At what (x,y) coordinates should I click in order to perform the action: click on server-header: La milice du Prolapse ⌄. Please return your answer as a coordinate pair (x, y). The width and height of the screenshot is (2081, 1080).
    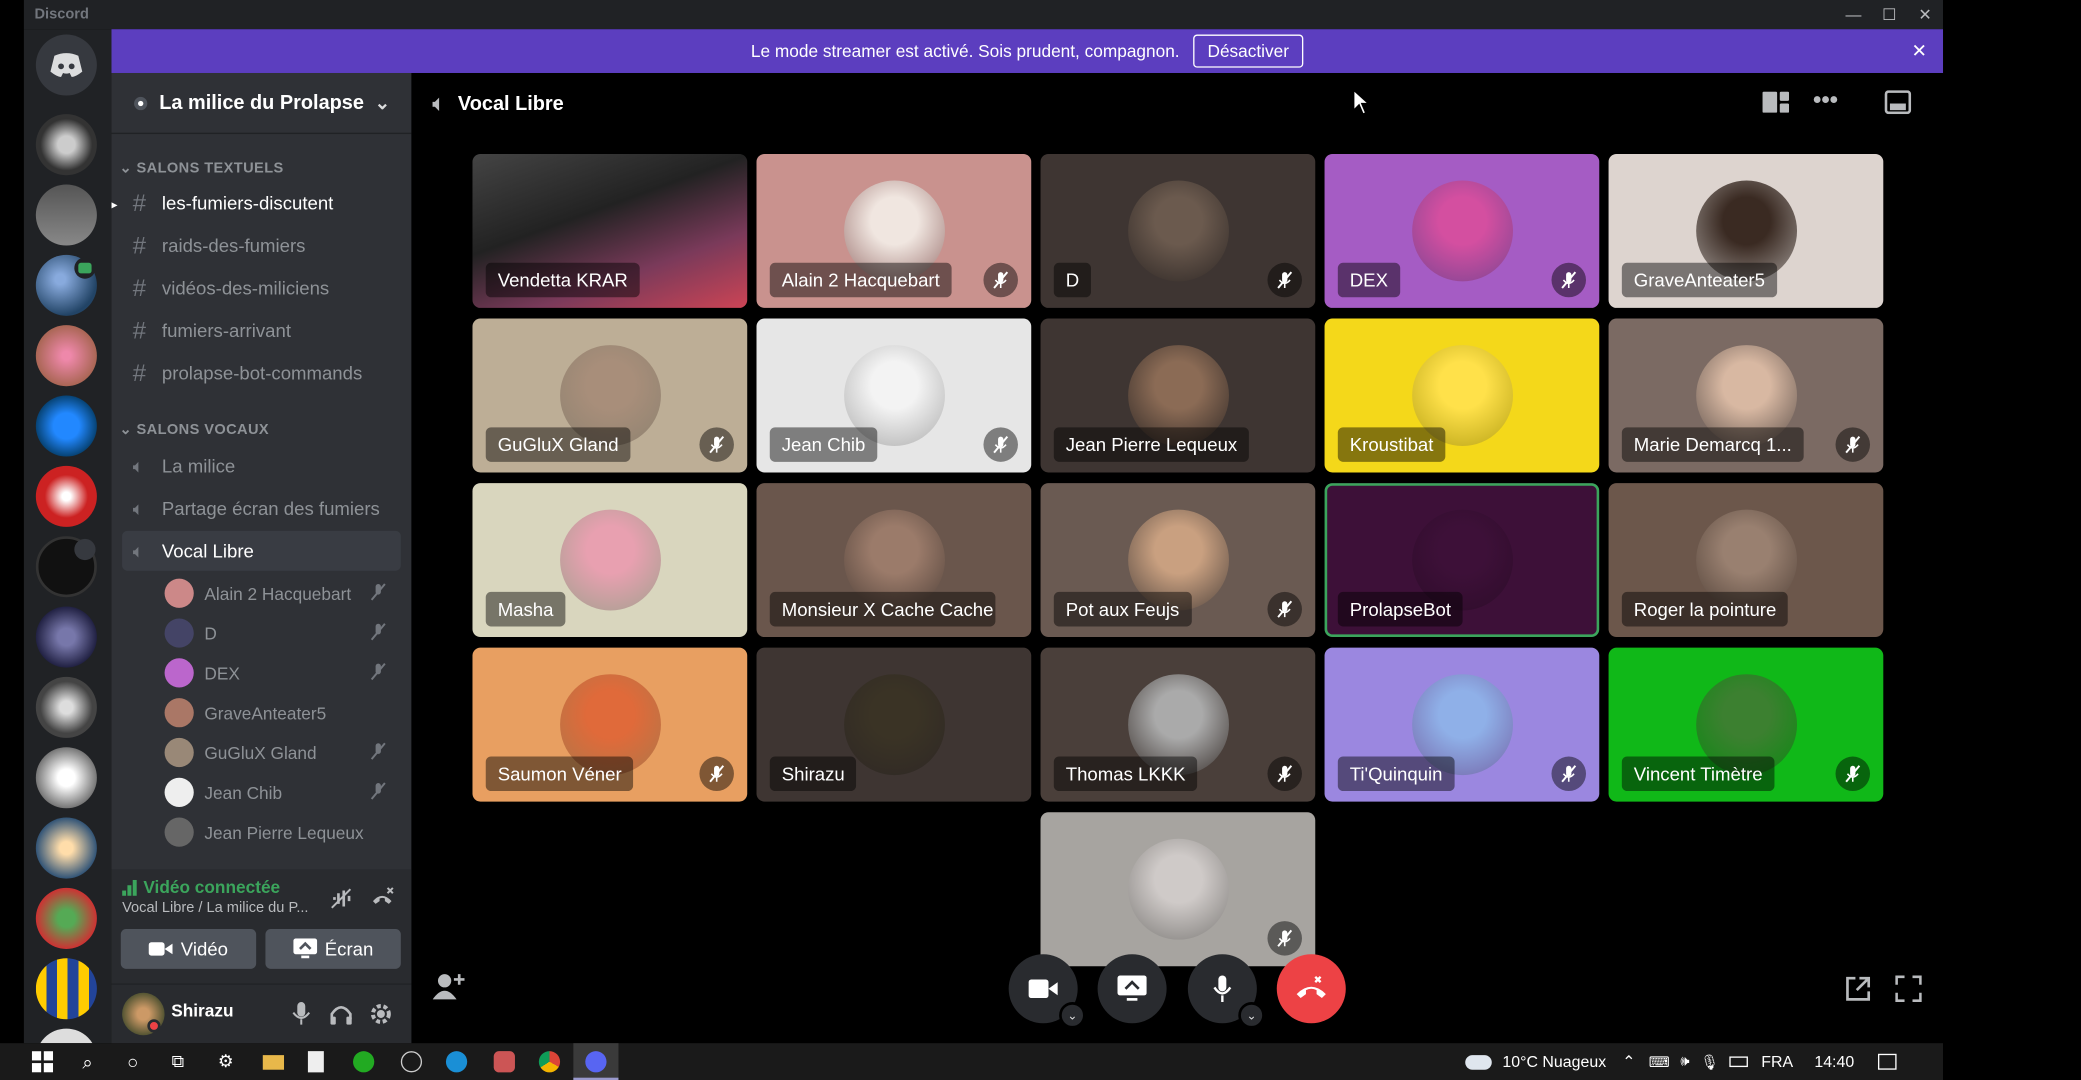
    Looking at the image, I should click on (261, 104).